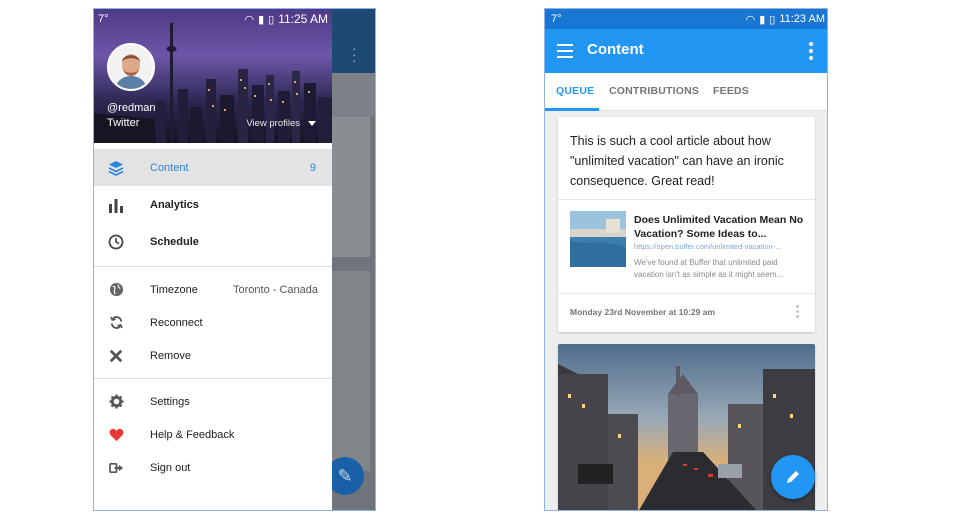  I want to click on compose-button, so click(793, 477).